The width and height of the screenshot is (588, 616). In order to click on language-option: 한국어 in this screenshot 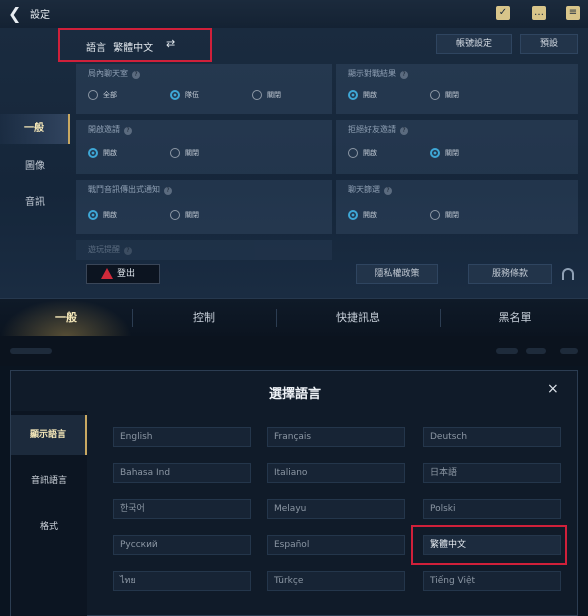, I will do `click(182, 509)`.